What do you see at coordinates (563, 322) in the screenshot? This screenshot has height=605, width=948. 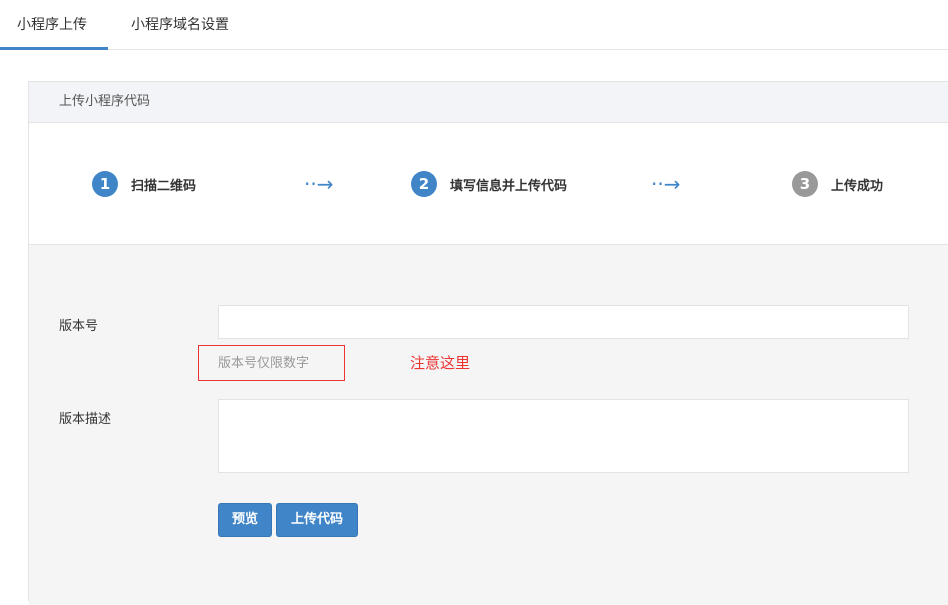 I see `version-input` at bounding box center [563, 322].